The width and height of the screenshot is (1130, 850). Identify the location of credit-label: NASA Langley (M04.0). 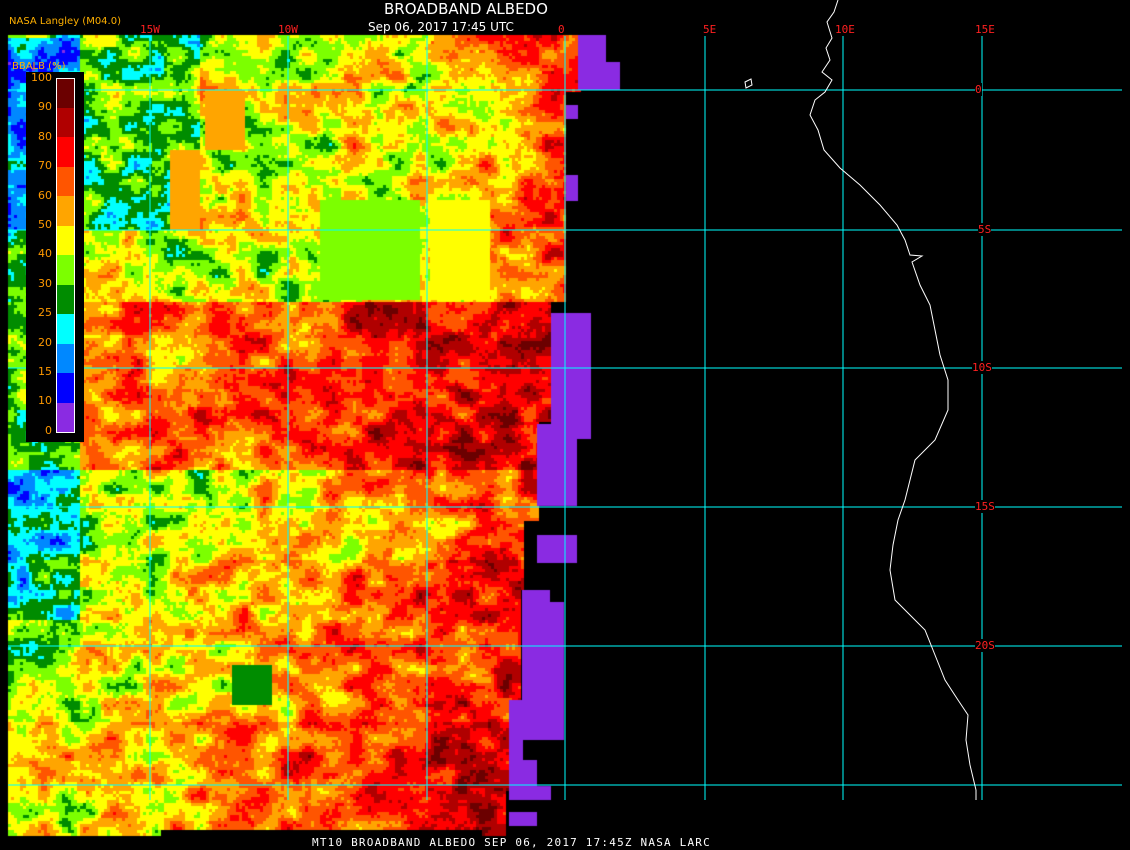
(65, 21).